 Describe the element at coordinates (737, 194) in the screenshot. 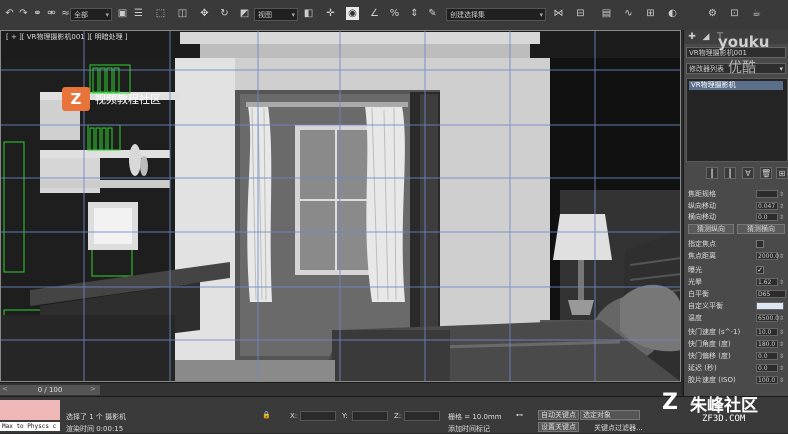

I see `param-row-0: 焦距规格 ⇕` at that location.